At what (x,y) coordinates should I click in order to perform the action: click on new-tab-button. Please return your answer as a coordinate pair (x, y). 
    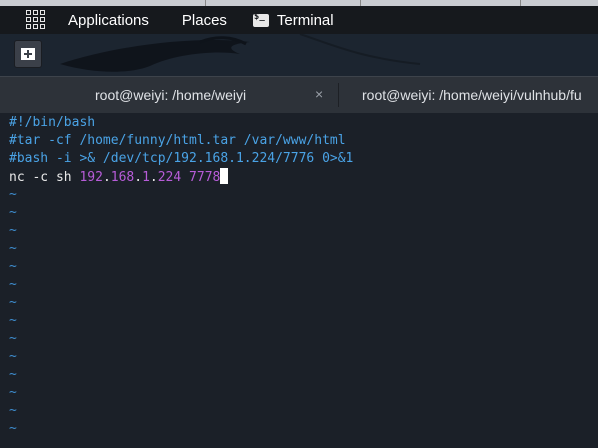
    Looking at the image, I should click on (28, 54).